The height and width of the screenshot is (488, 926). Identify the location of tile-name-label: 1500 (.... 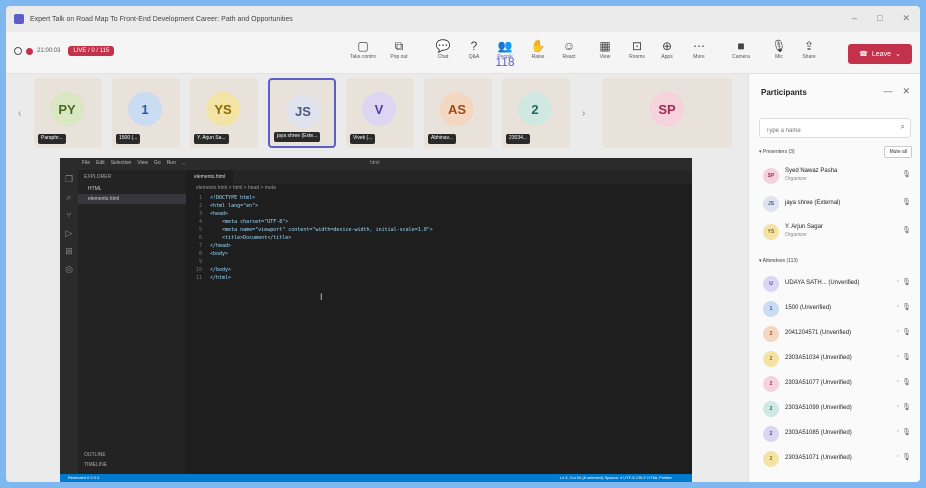
(128, 139).